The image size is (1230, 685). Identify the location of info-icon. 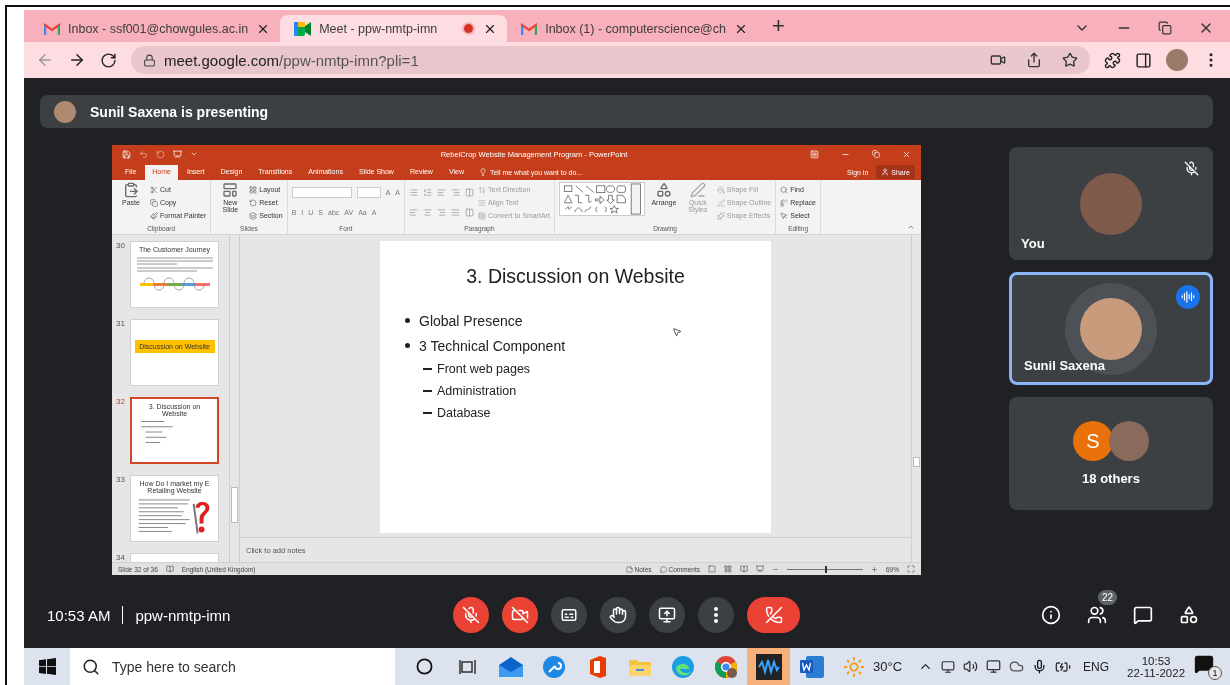
(1051, 615).